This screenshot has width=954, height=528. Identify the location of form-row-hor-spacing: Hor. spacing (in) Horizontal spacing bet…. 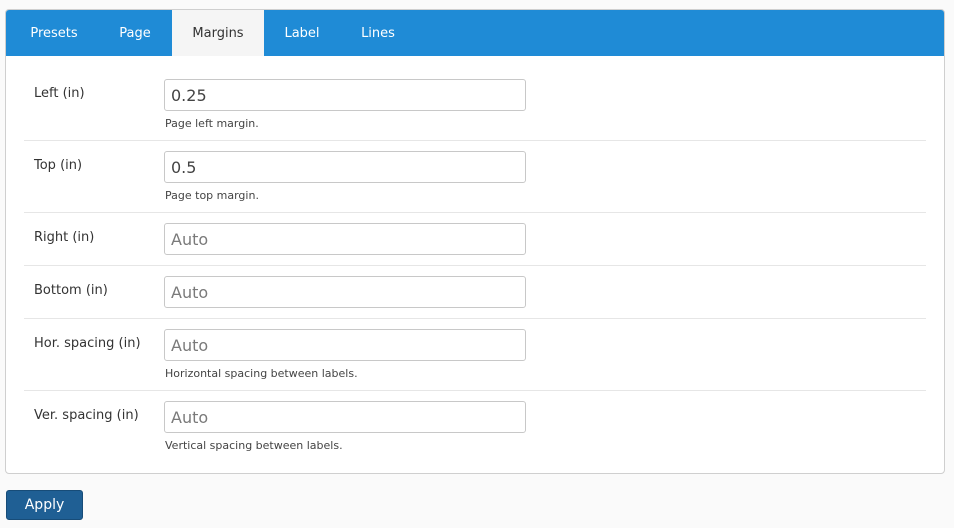
(475, 355).